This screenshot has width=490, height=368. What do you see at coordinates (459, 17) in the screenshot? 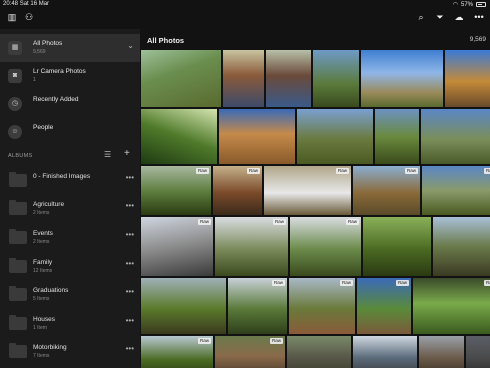
I see `cloud-sync-icon: ☁` at bounding box center [459, 17].